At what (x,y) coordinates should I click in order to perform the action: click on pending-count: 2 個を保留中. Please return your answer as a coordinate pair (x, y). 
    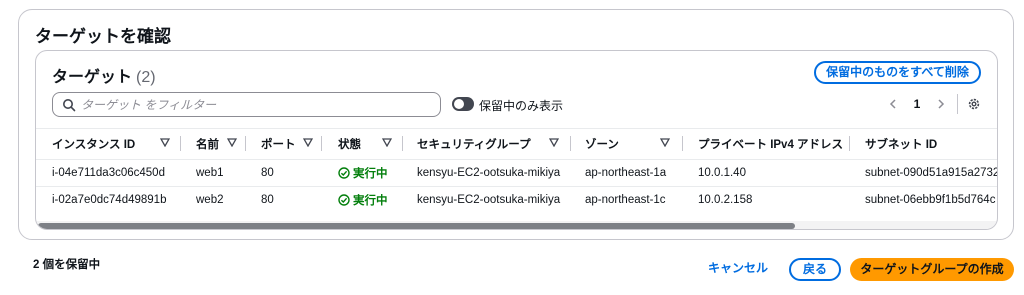
    Looking at the image, I should click on (67, 265).